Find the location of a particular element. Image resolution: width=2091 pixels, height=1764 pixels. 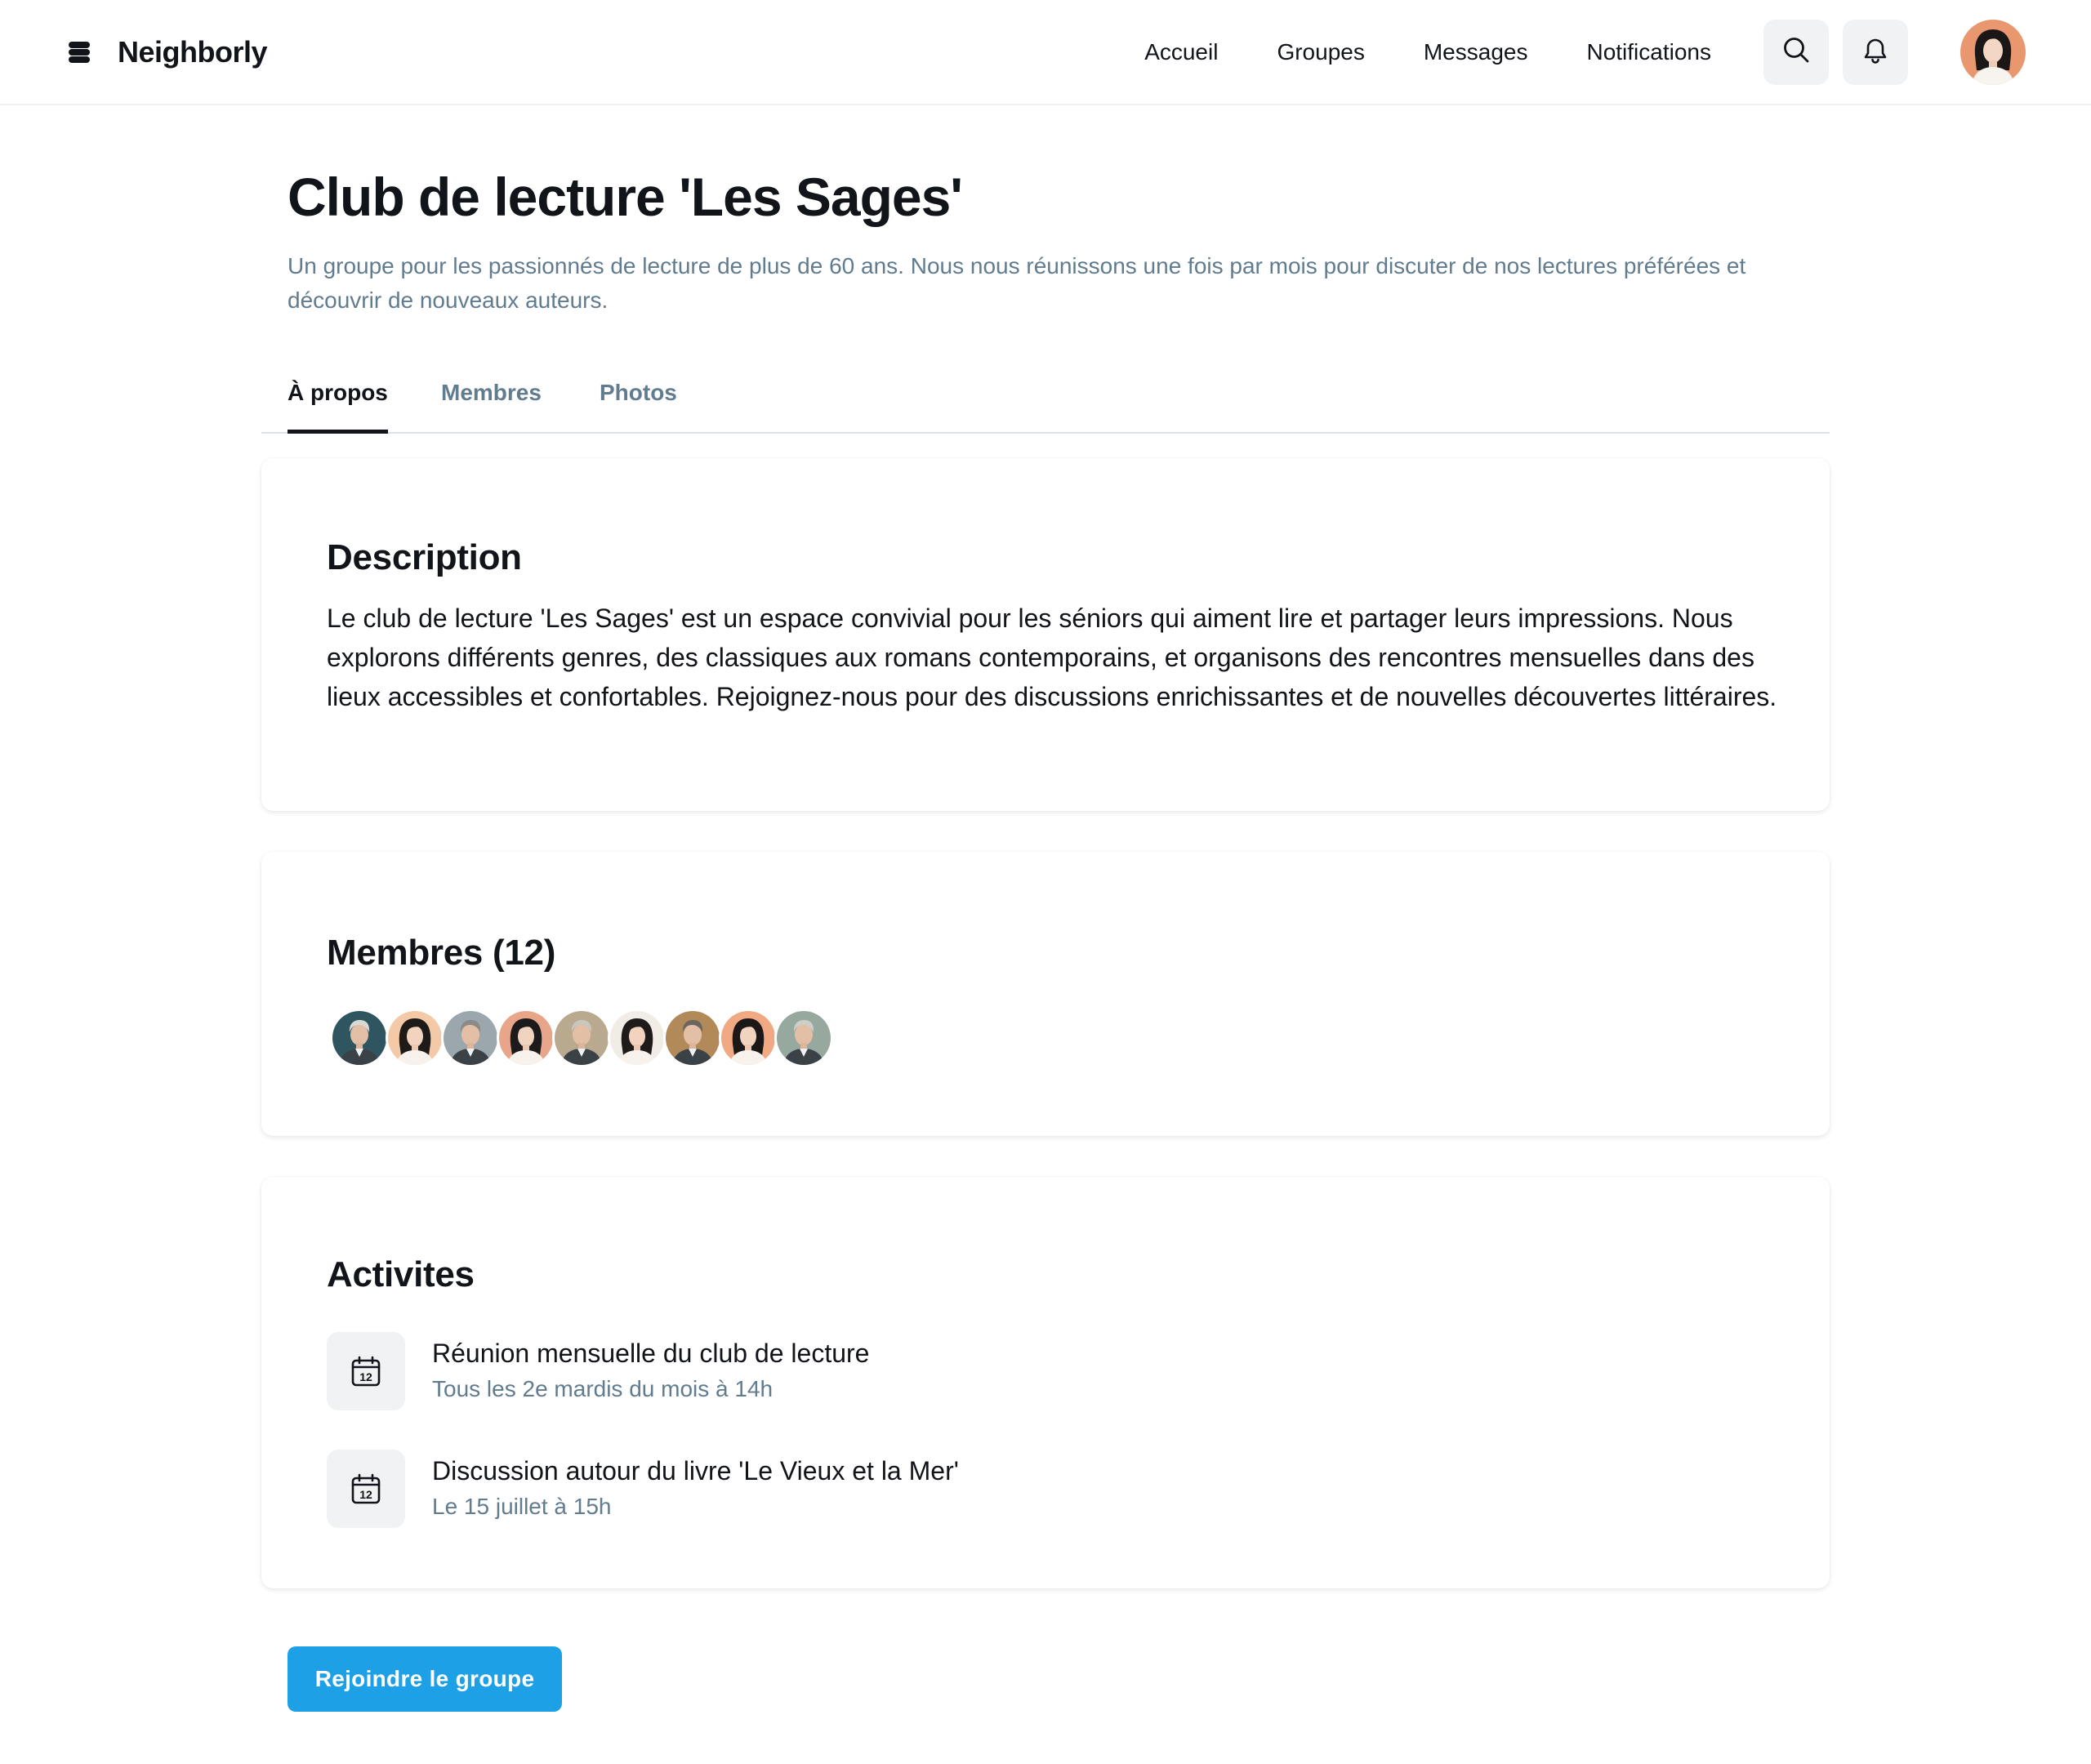

member-avatar-list is located at coordinates (581, 1038).